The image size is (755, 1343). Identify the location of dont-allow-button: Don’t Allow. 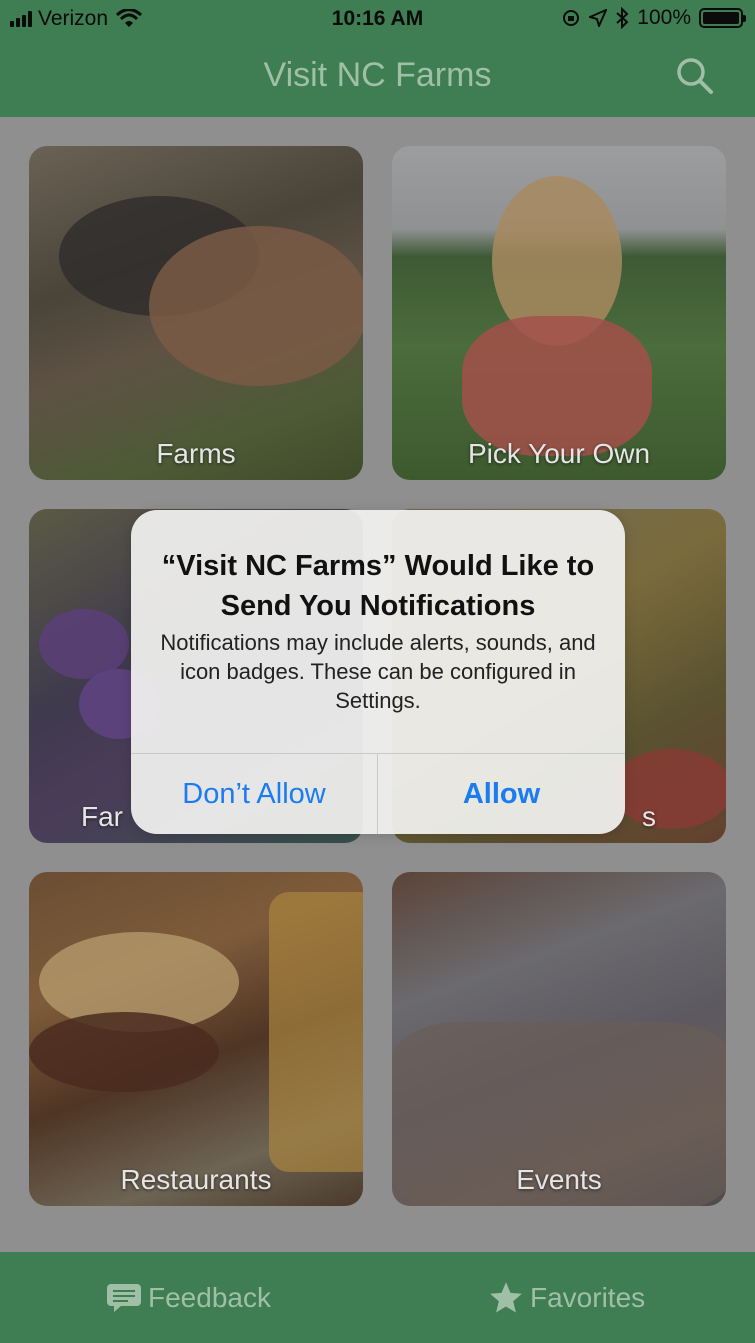
(254, 794).